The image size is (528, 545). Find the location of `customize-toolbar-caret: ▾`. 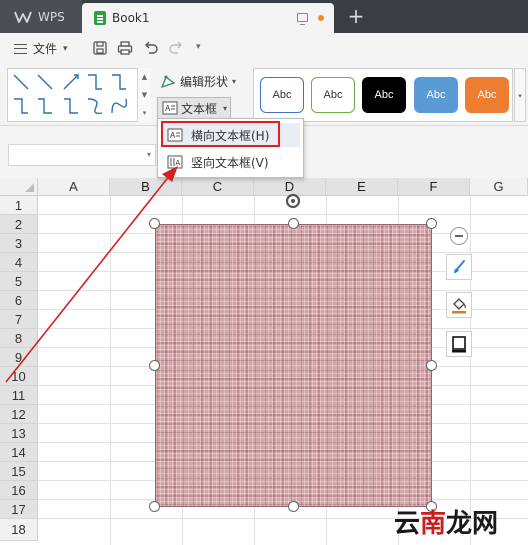

customize-toolbar-caret: ▾ is located at coordinates (198, 47).